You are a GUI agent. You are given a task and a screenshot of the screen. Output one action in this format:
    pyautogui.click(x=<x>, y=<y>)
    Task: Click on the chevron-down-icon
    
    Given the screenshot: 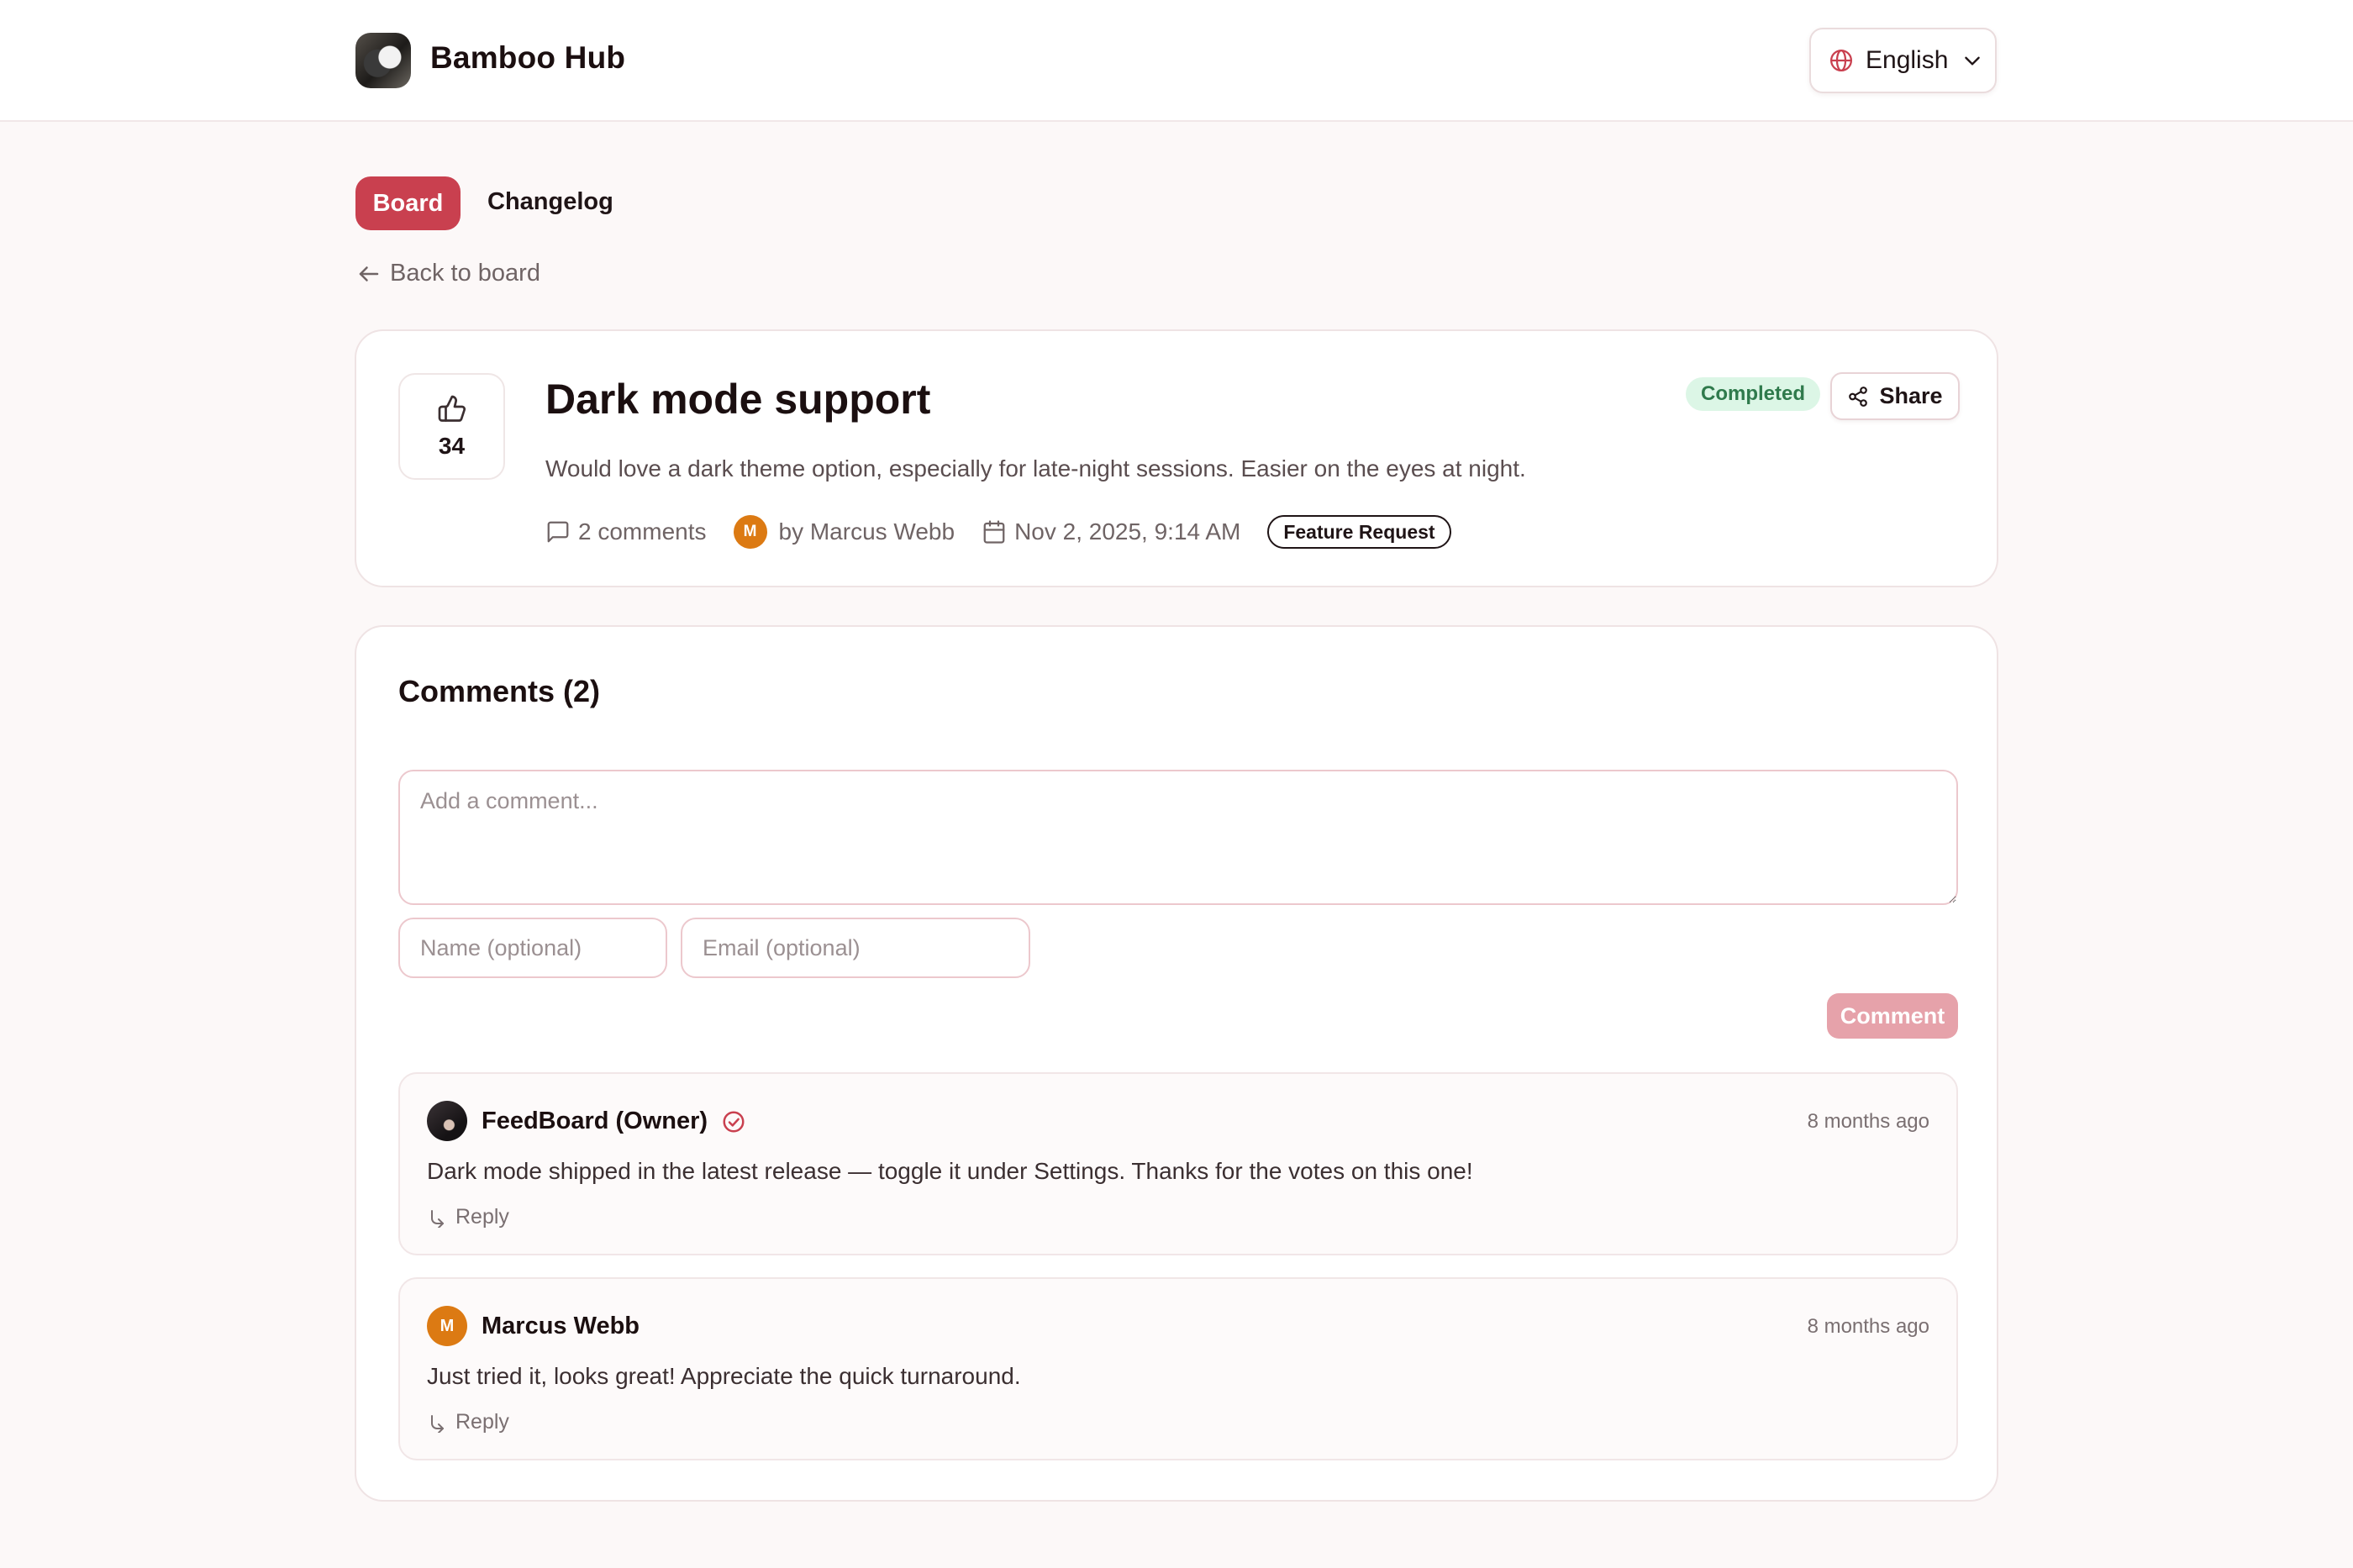 What is the action you would take?
    pyautogui.click(x=1973, y=61)
    